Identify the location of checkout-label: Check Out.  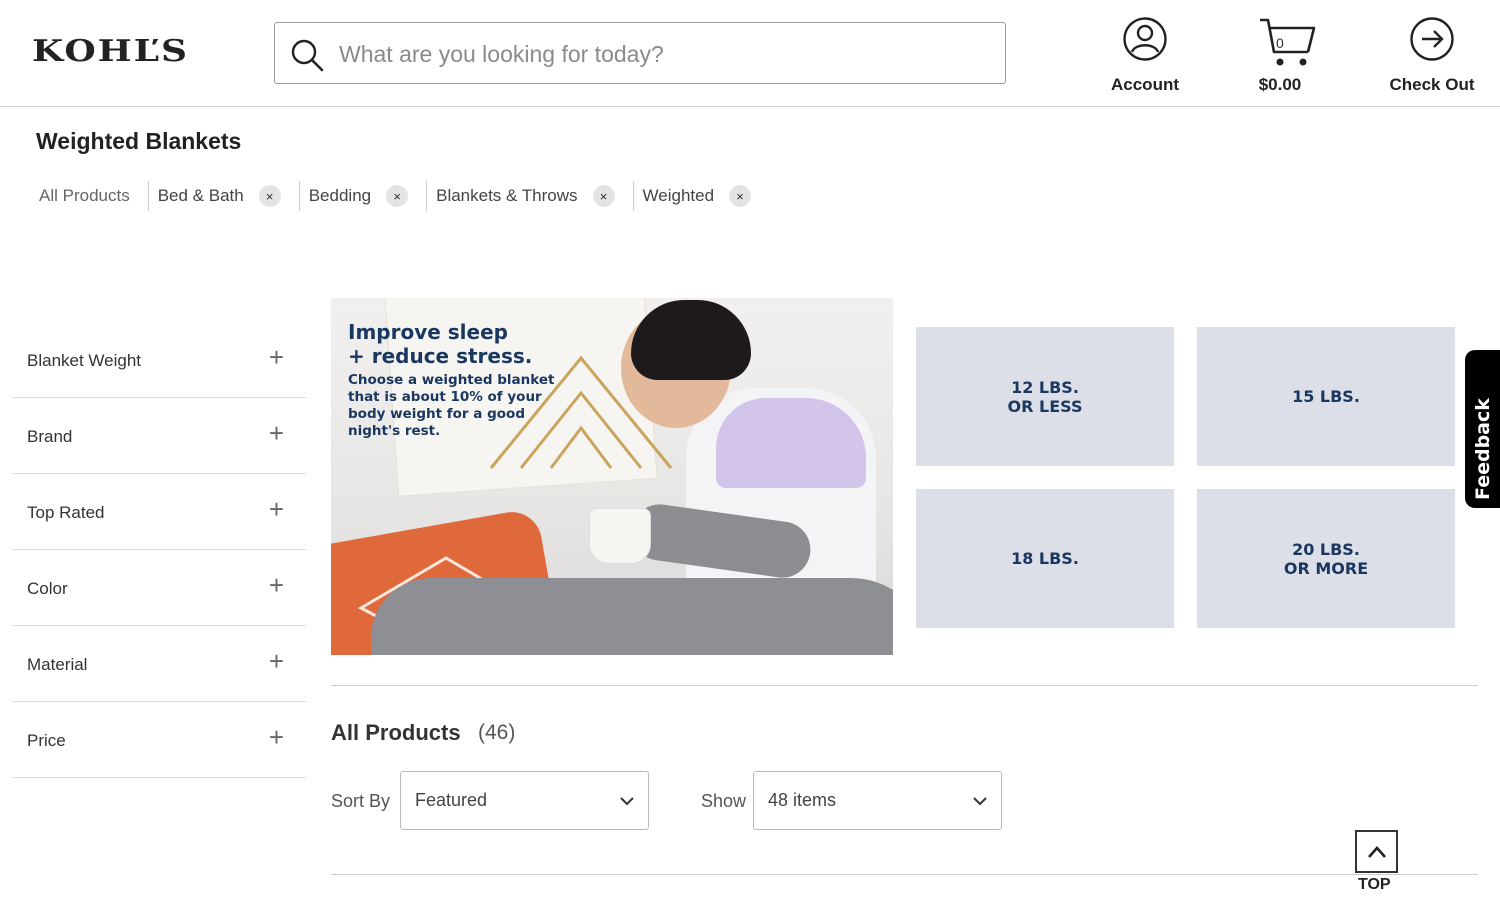
(1432, 84).